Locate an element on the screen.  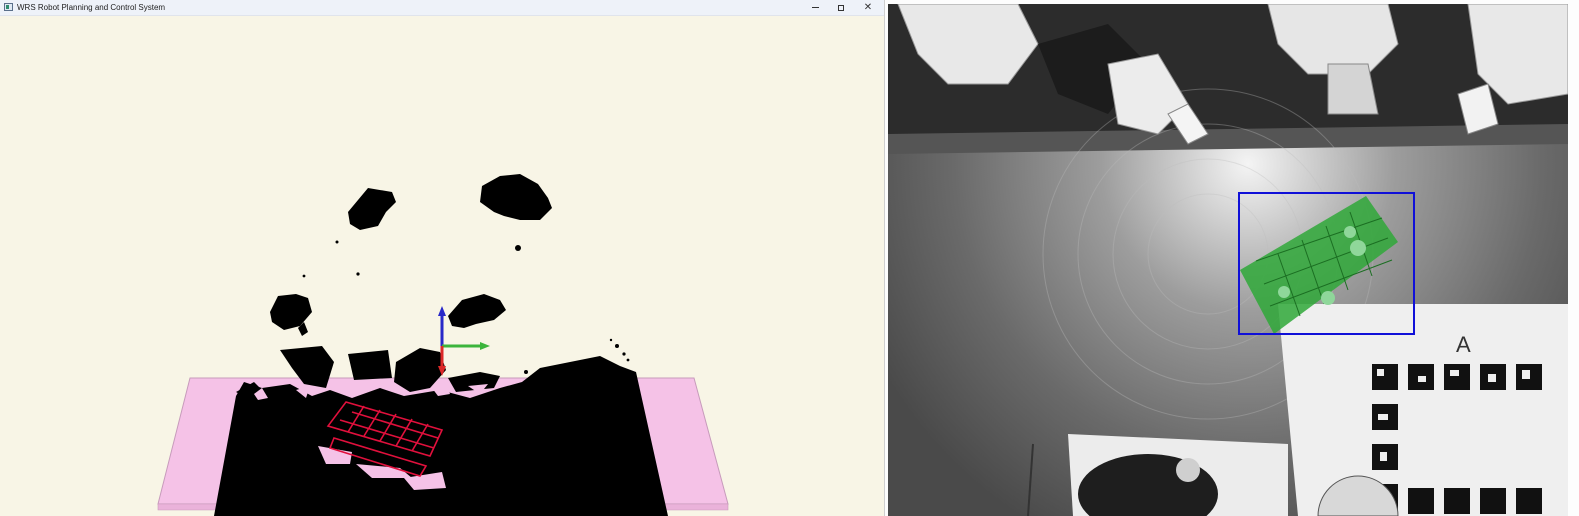
app-icon is located at coordinates (8, 7).